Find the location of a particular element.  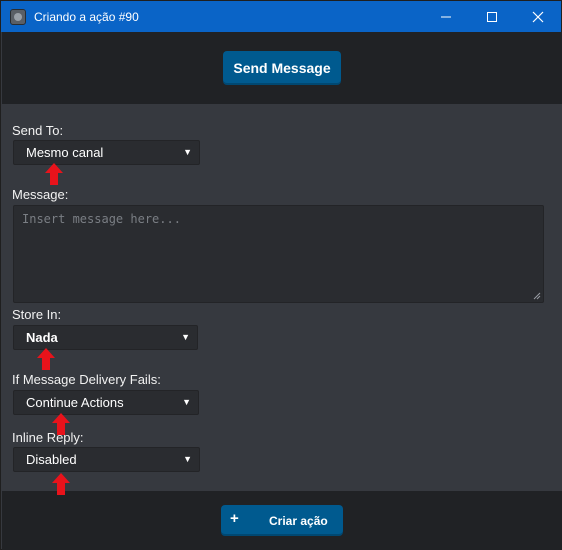

resize-grip-icon is located at coordinates (537, 296).